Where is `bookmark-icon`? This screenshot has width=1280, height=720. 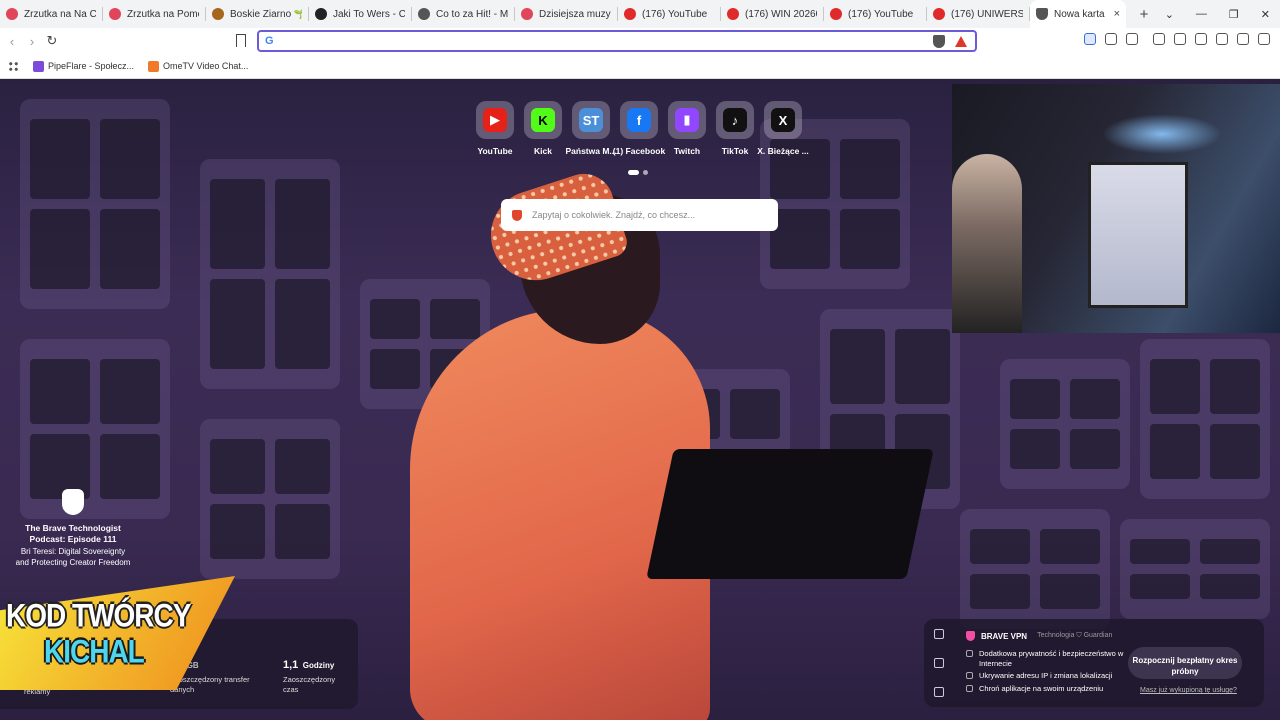 bookmark-icon is located at coordinates (241, 40).